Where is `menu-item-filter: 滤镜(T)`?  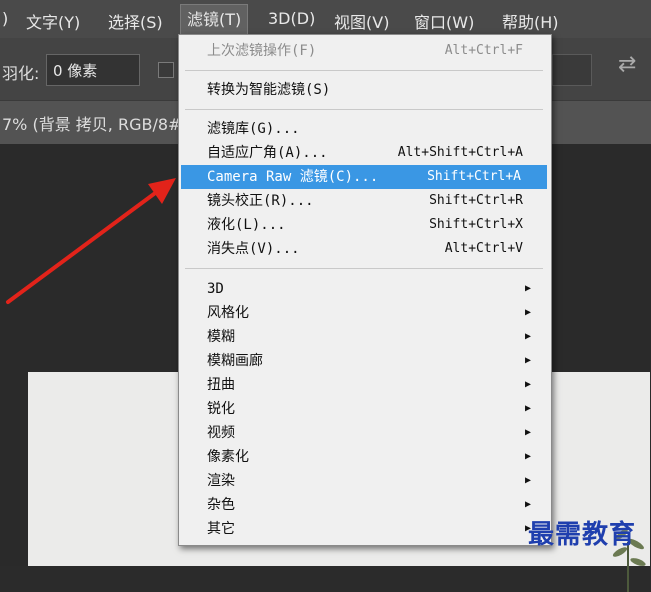 menu-item-filter: 滤镜(T) is located at coordinates (214, 19).